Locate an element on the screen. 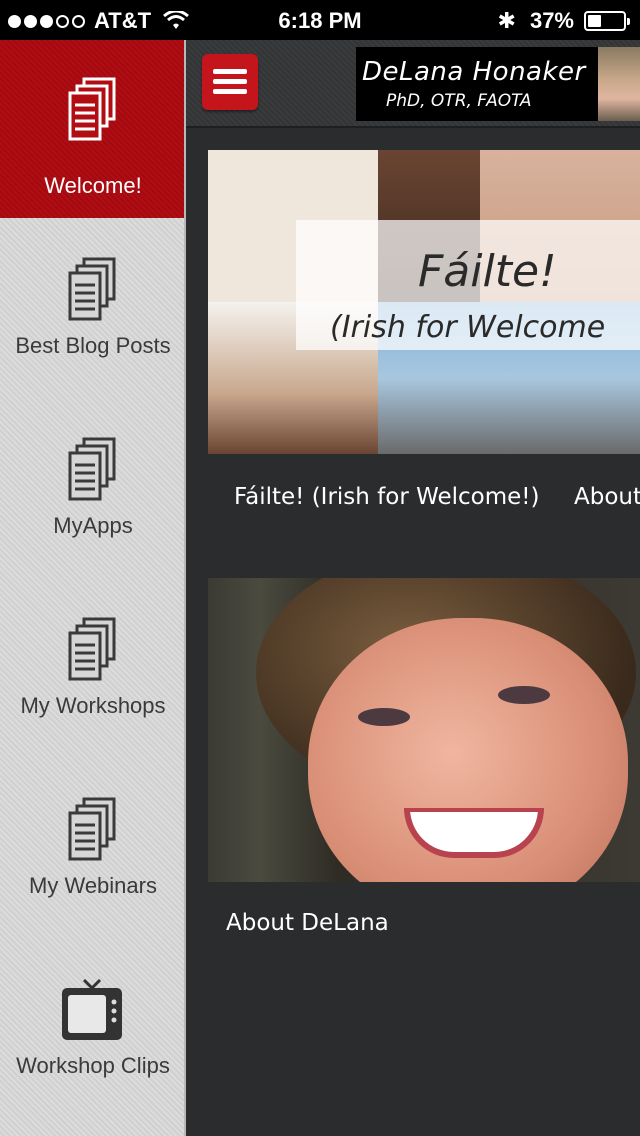 The height and width of the screenshot is (1136, 640). header-logo: DeLana Honaker PhD, OTR, FAOTA is located at coordinates (498, 84).